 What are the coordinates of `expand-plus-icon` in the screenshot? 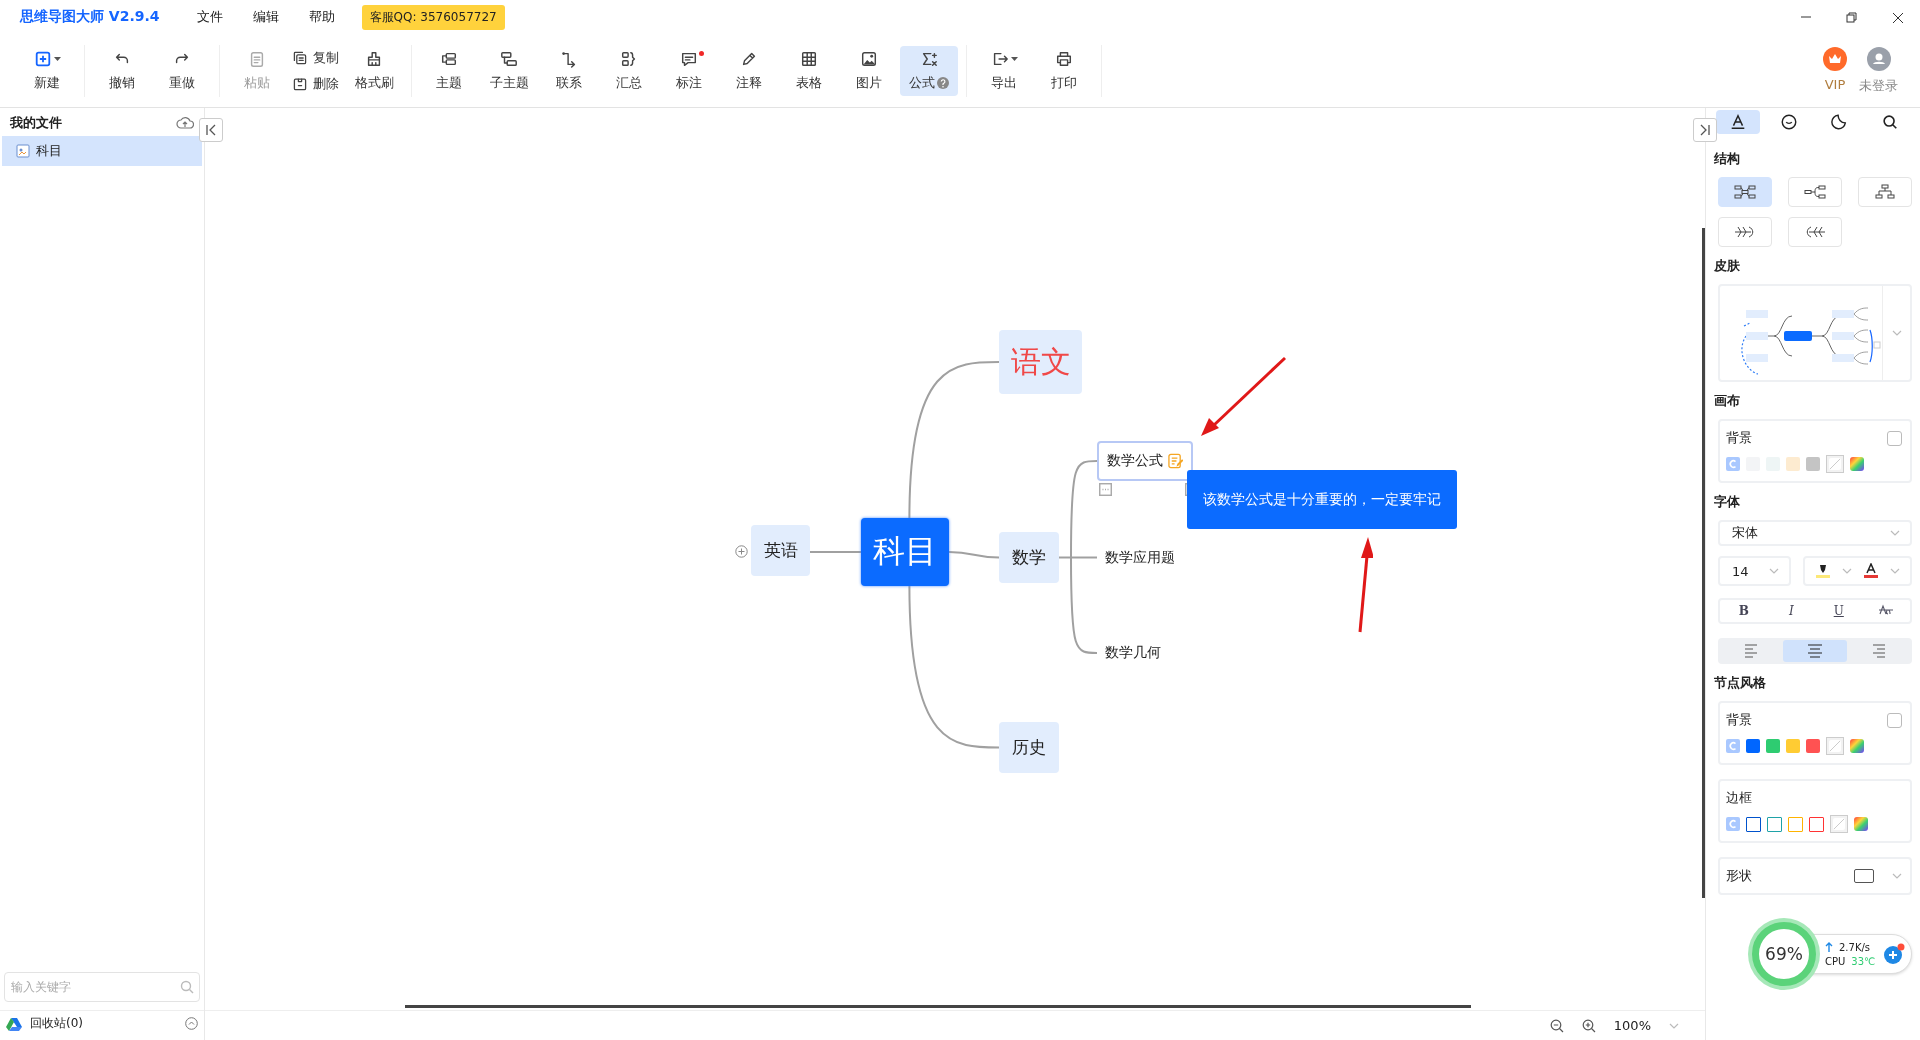 It's located at (741, 551).